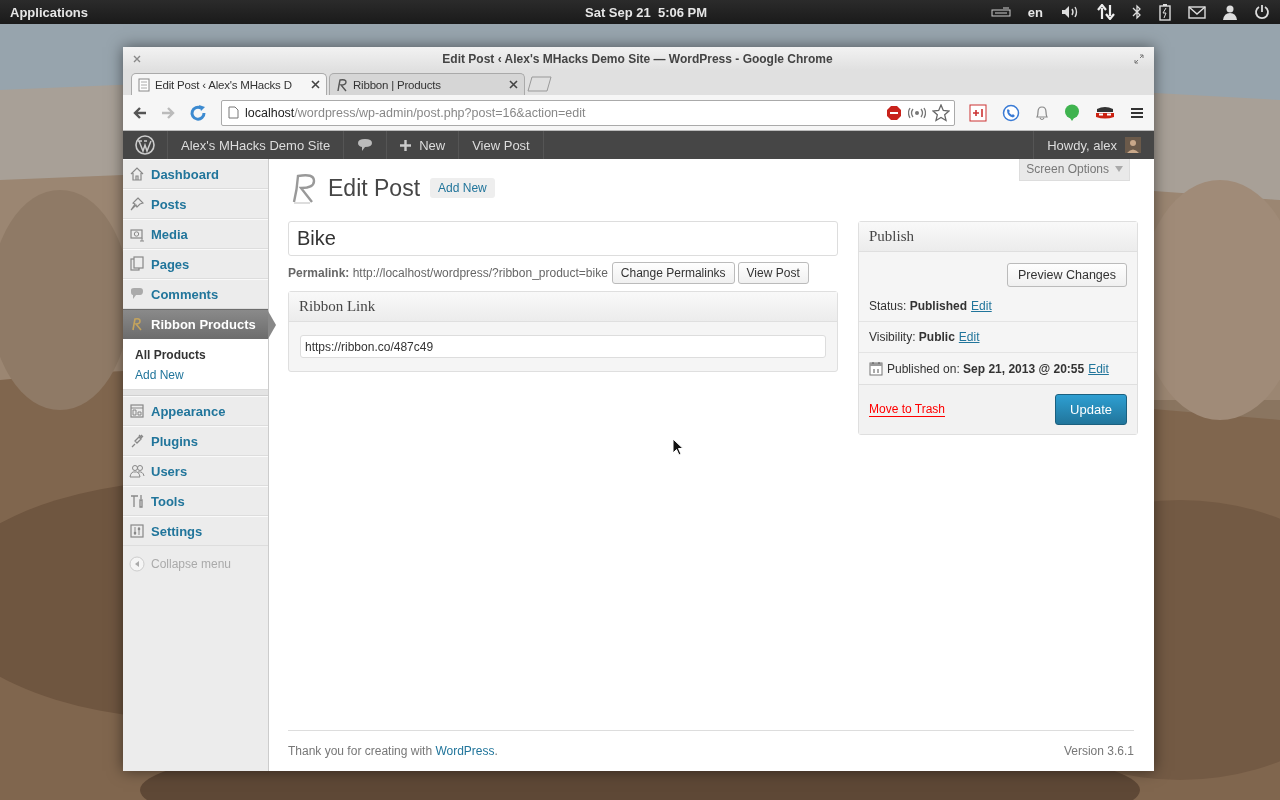  I want to click on bell-icon, so click(1042, 112).